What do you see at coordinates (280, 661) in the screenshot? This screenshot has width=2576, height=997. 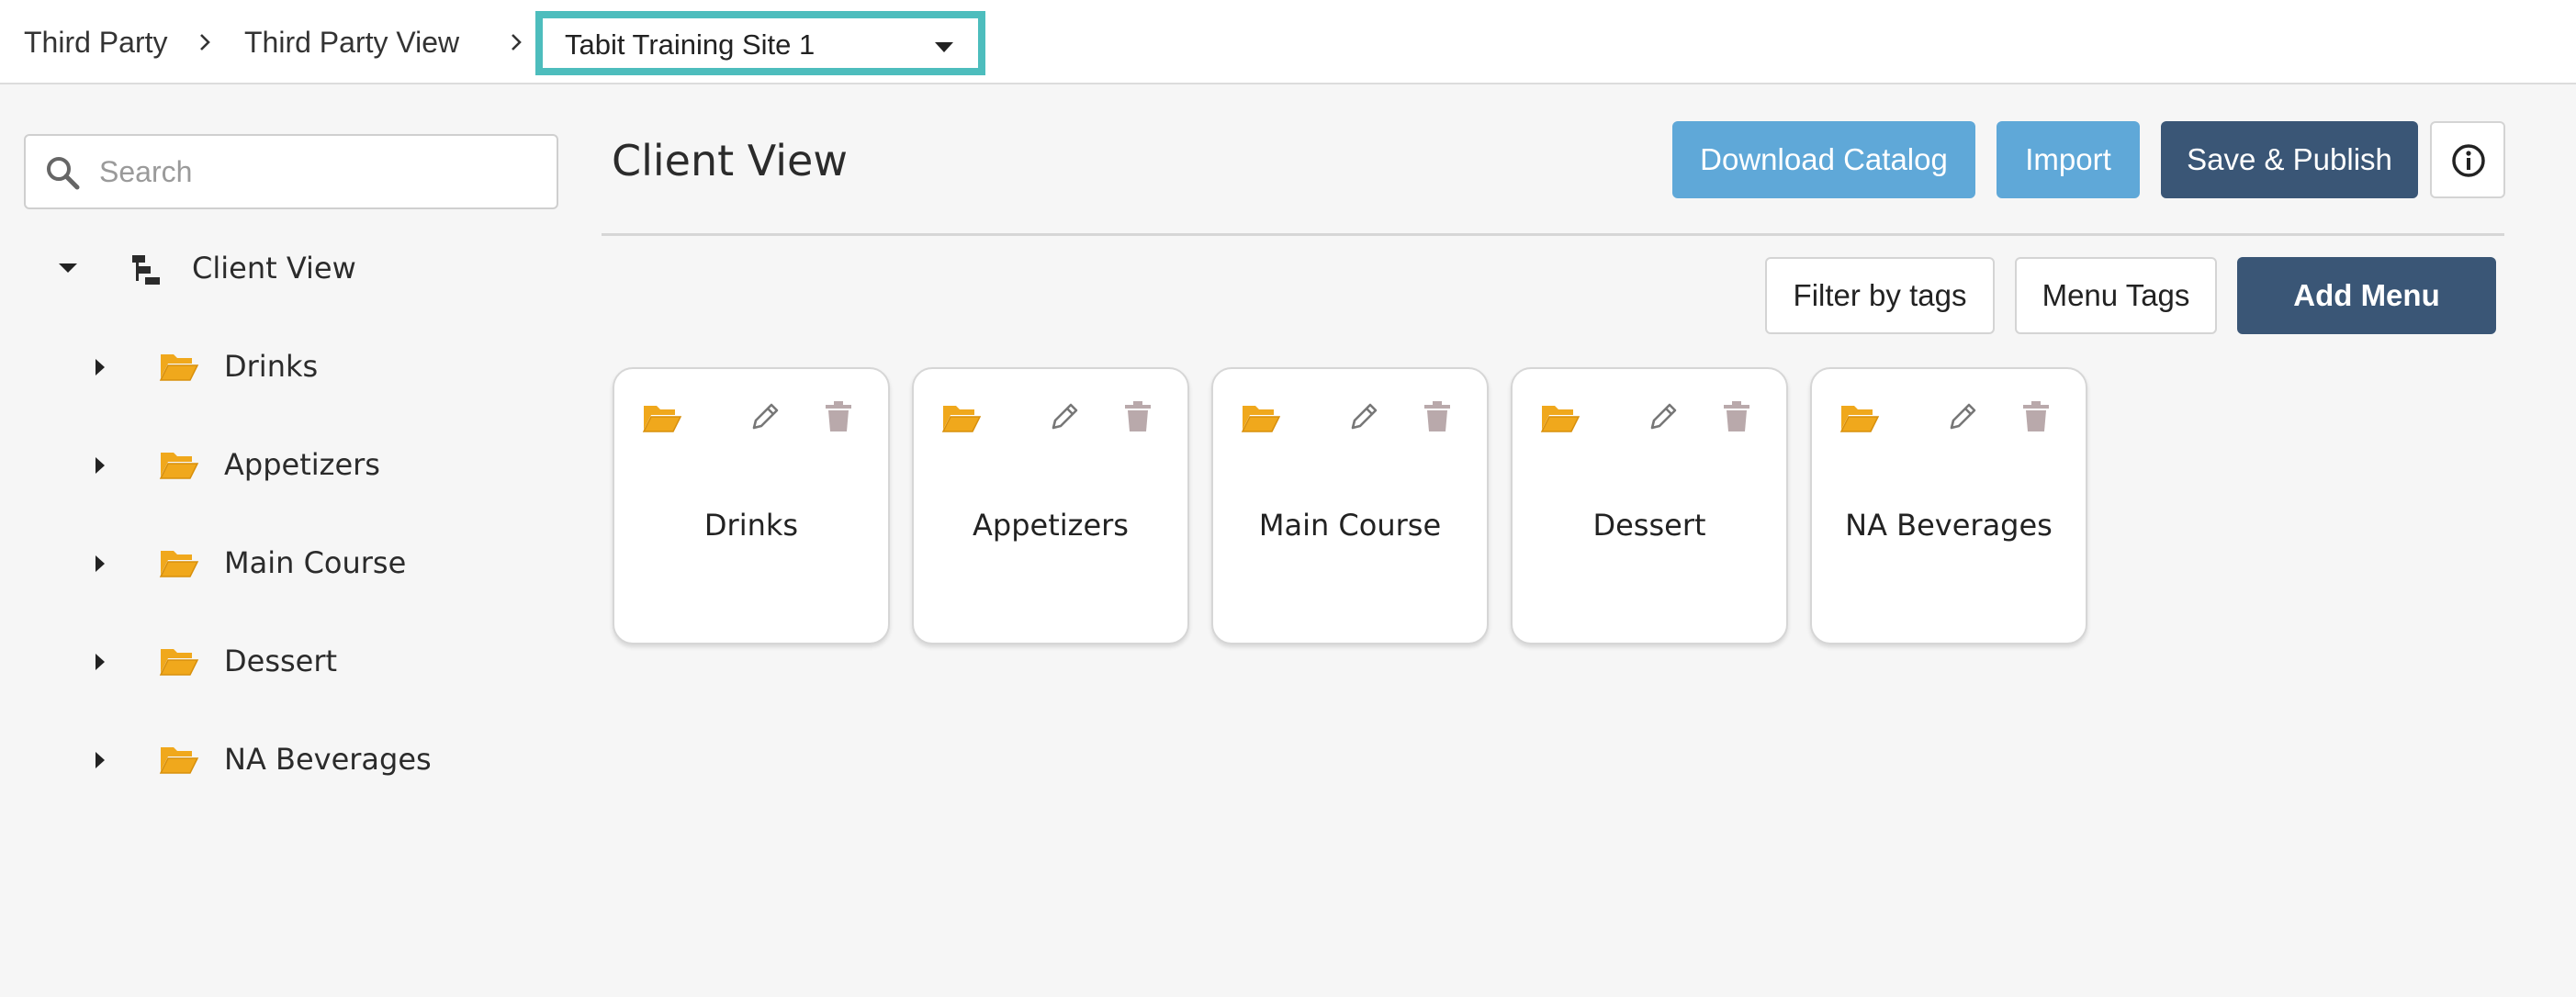 I see `tree-item-dessert: Dessert` at bounding box center [280, 661].